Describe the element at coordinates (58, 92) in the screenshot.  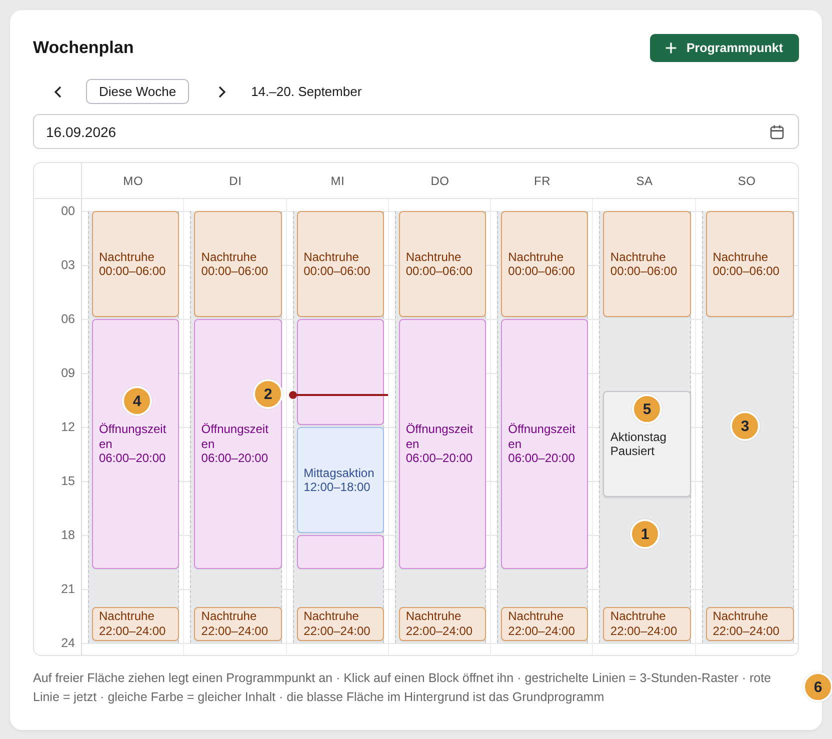
I see `chevron-left-icon` at that location.